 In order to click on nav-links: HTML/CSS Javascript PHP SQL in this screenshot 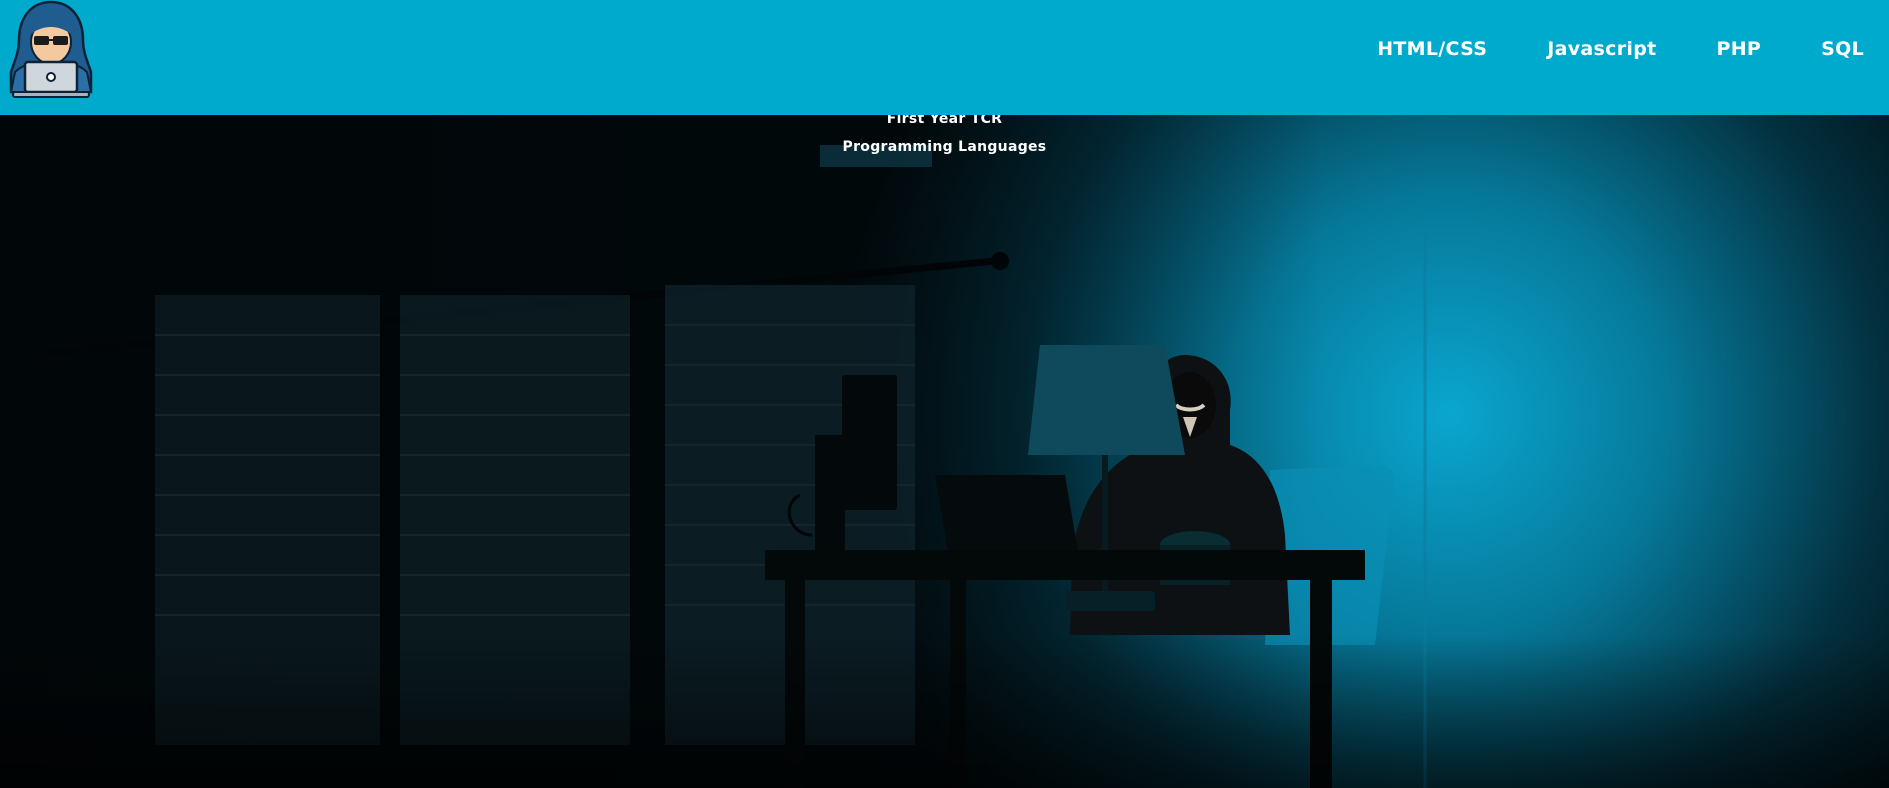, I will do `click(1590, 49)`.